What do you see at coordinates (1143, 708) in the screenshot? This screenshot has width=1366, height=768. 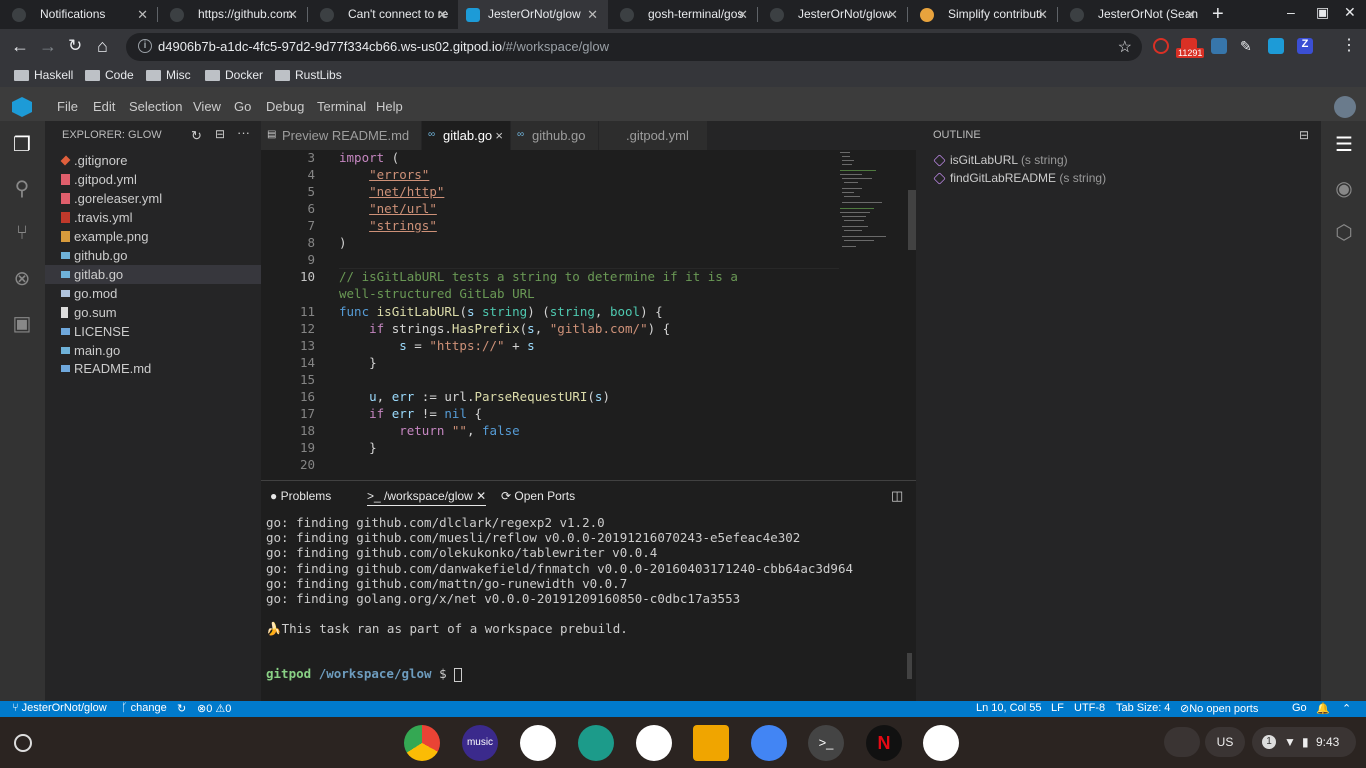 I see `status-tabsize: Tab Size: 4` at bounding box center [1143, 708].